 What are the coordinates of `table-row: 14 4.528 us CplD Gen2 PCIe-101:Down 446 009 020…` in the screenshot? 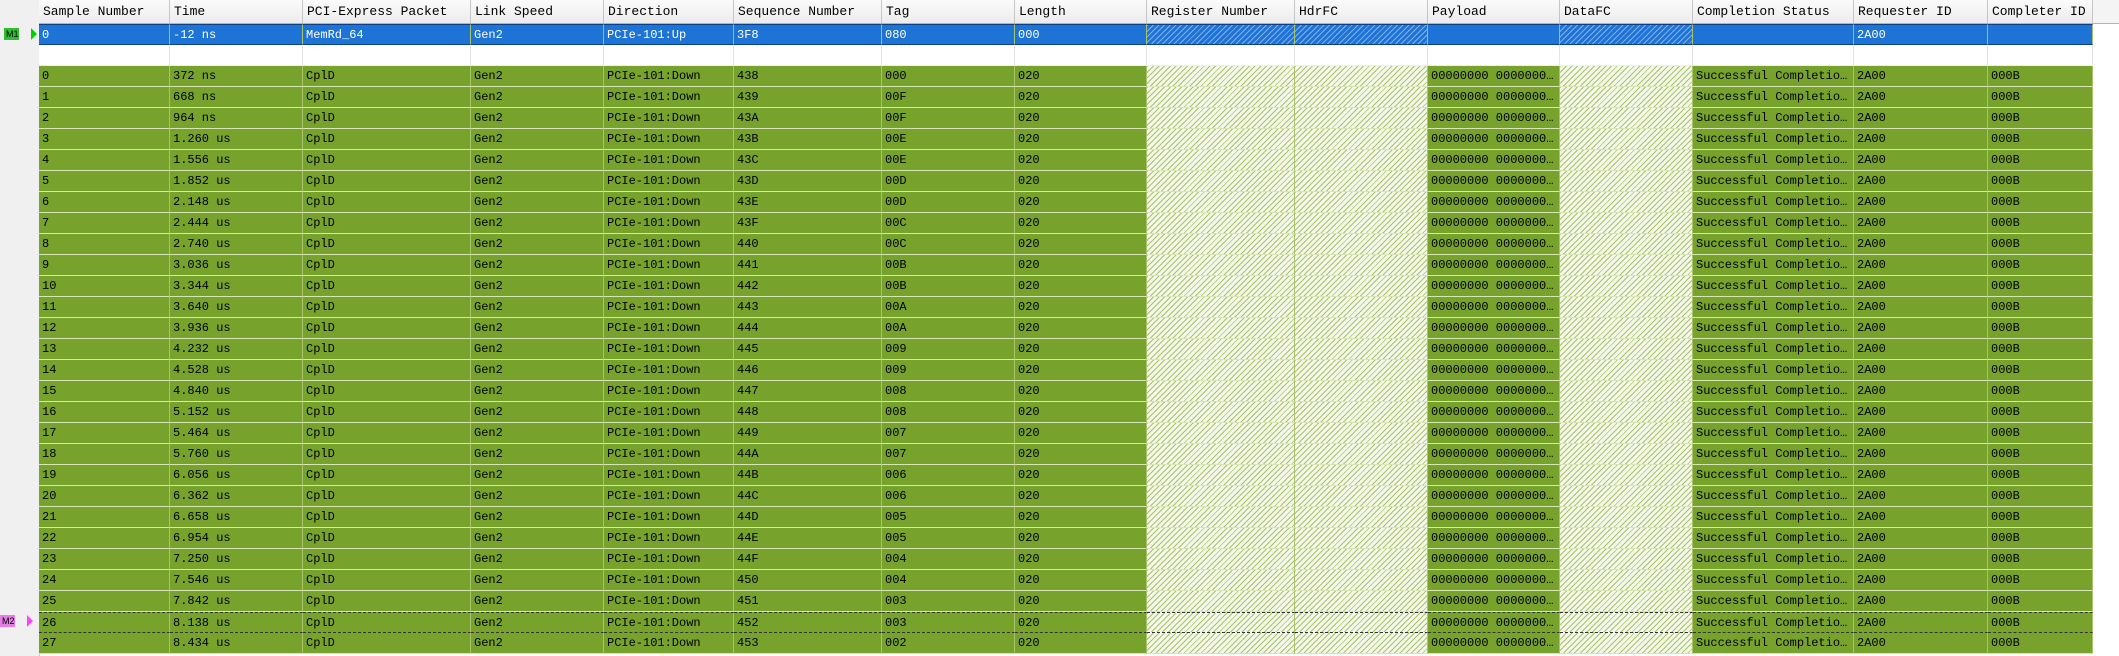 It's located at (1079, 370).